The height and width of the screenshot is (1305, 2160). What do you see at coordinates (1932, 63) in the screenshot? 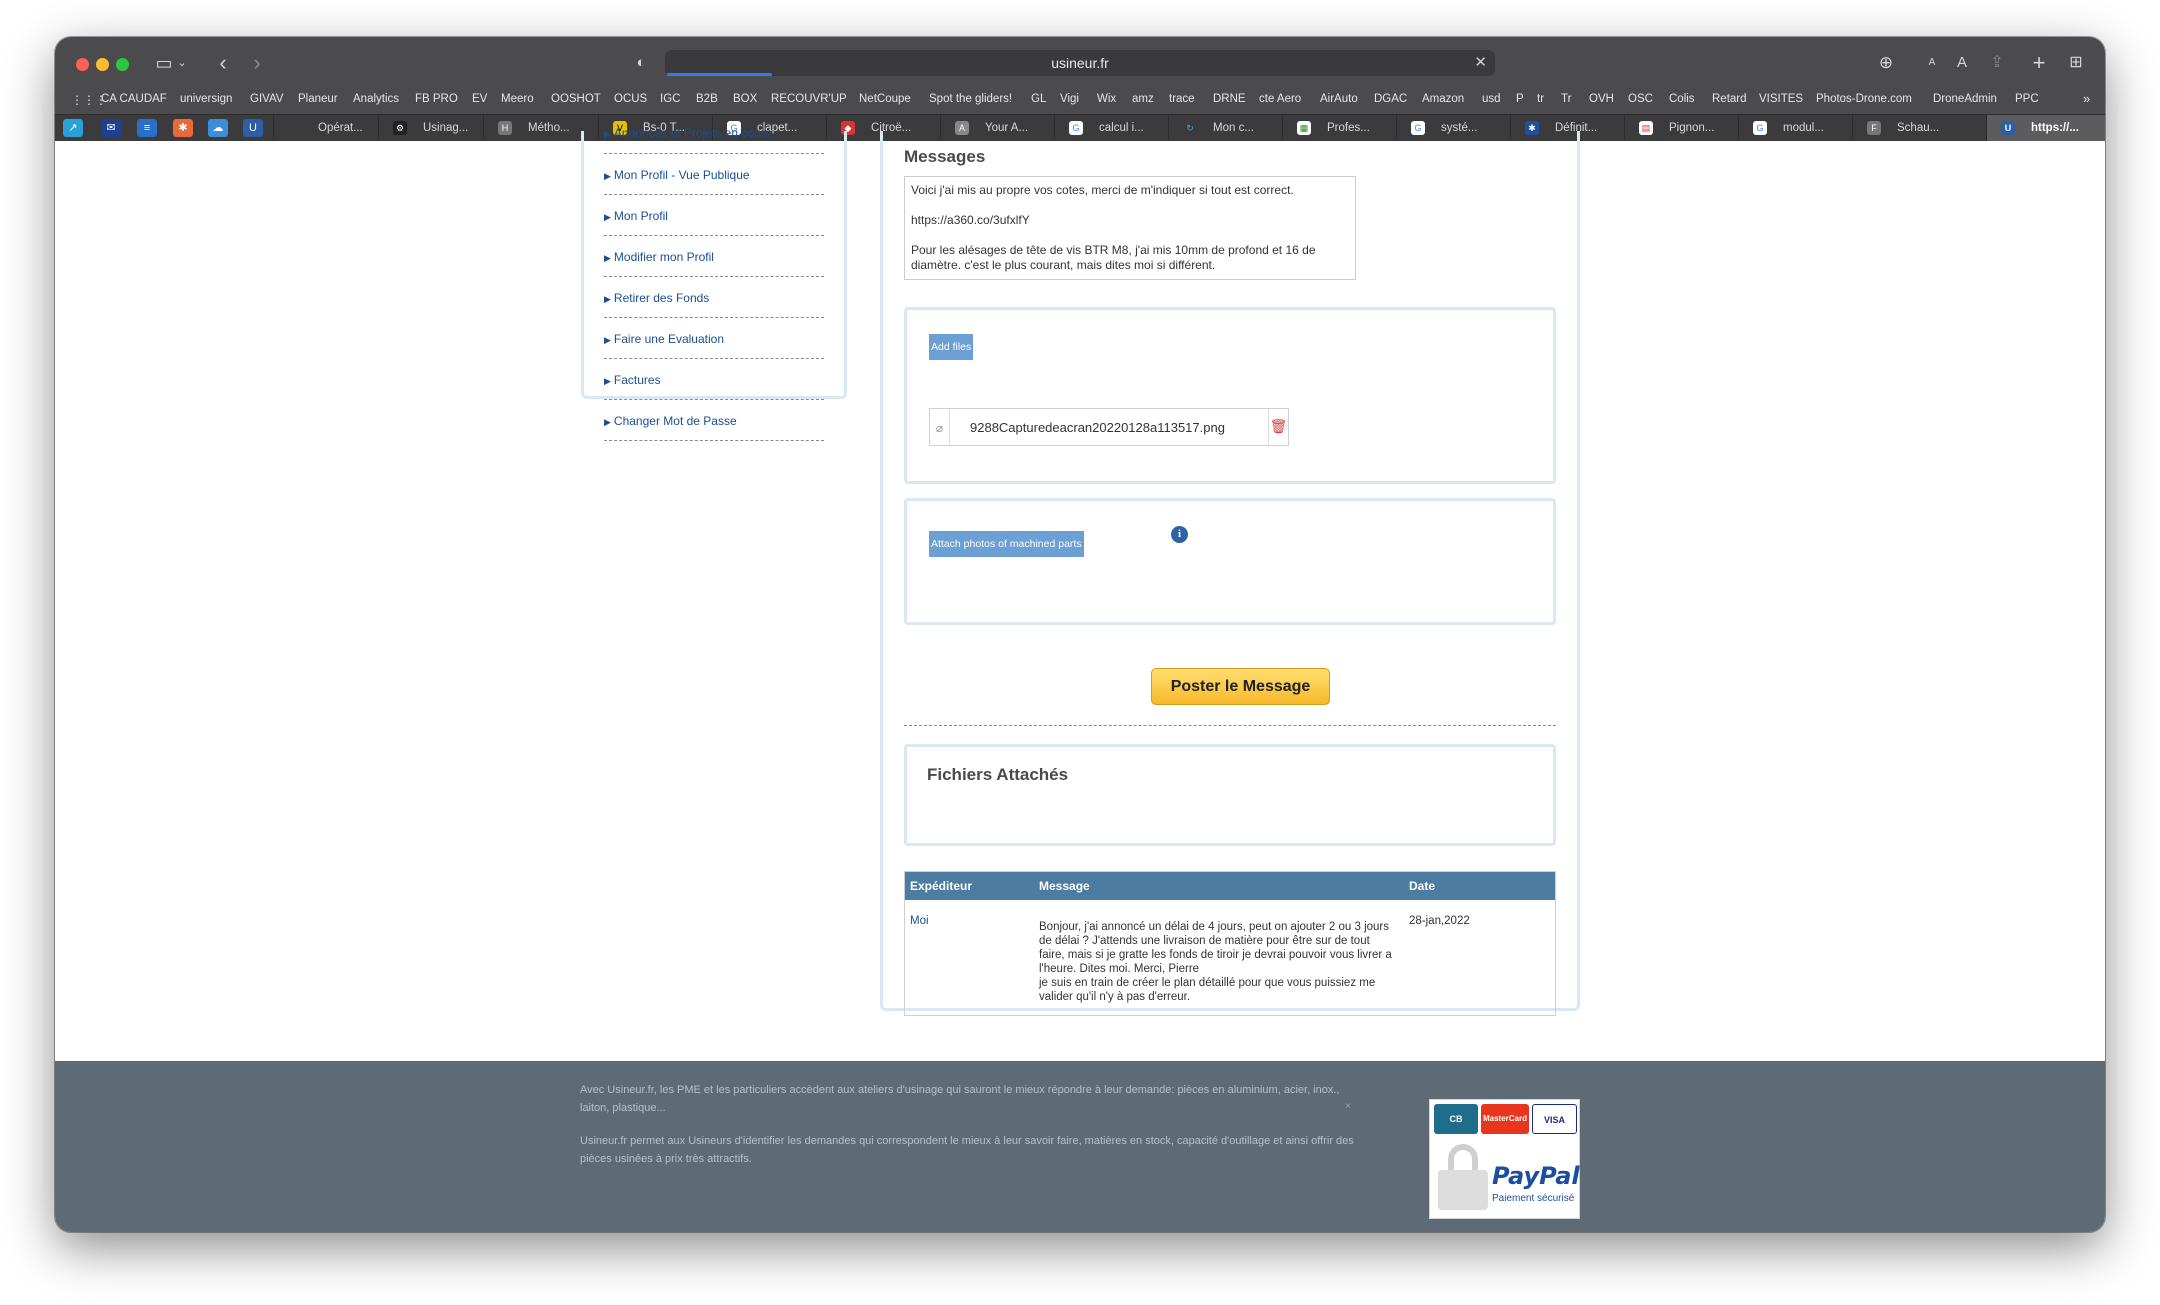
I see `text-smaller-icon: A` at bounding box center [1932, 63].